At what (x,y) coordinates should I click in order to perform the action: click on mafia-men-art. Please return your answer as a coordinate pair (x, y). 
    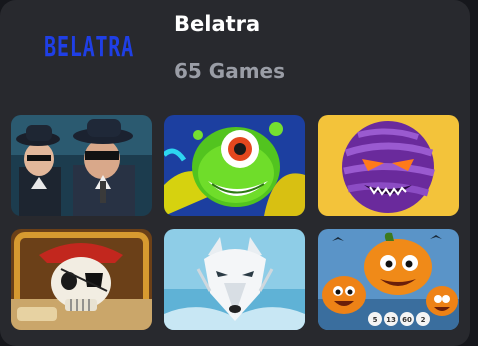
    Looking at the image, I should click on (81, 165).